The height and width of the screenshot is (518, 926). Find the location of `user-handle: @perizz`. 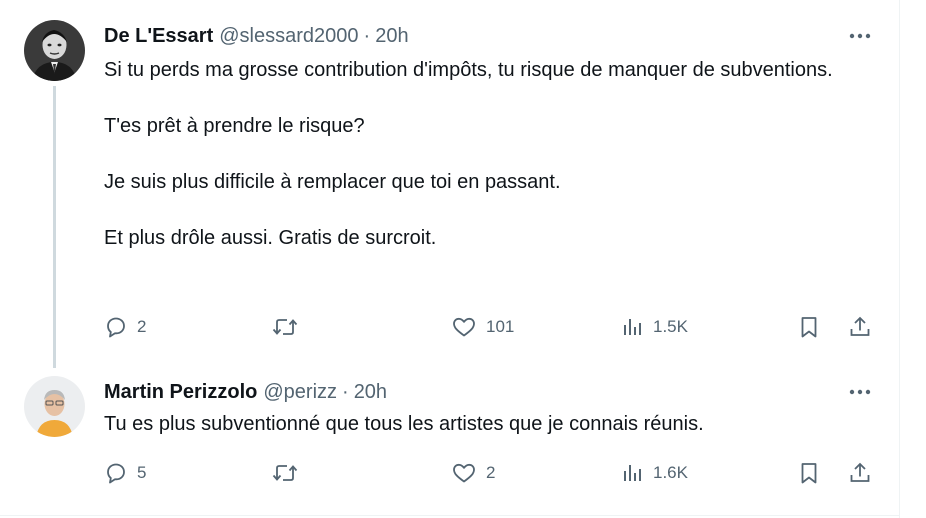

user-handle: @perizz is located at coordinates (300, 392).